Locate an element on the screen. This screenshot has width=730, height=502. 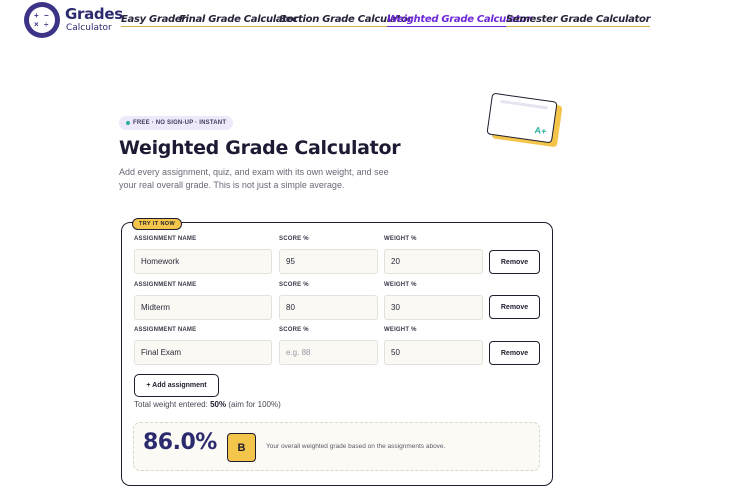
score-input: e.g. 88 is located at coordinates (328, 352).